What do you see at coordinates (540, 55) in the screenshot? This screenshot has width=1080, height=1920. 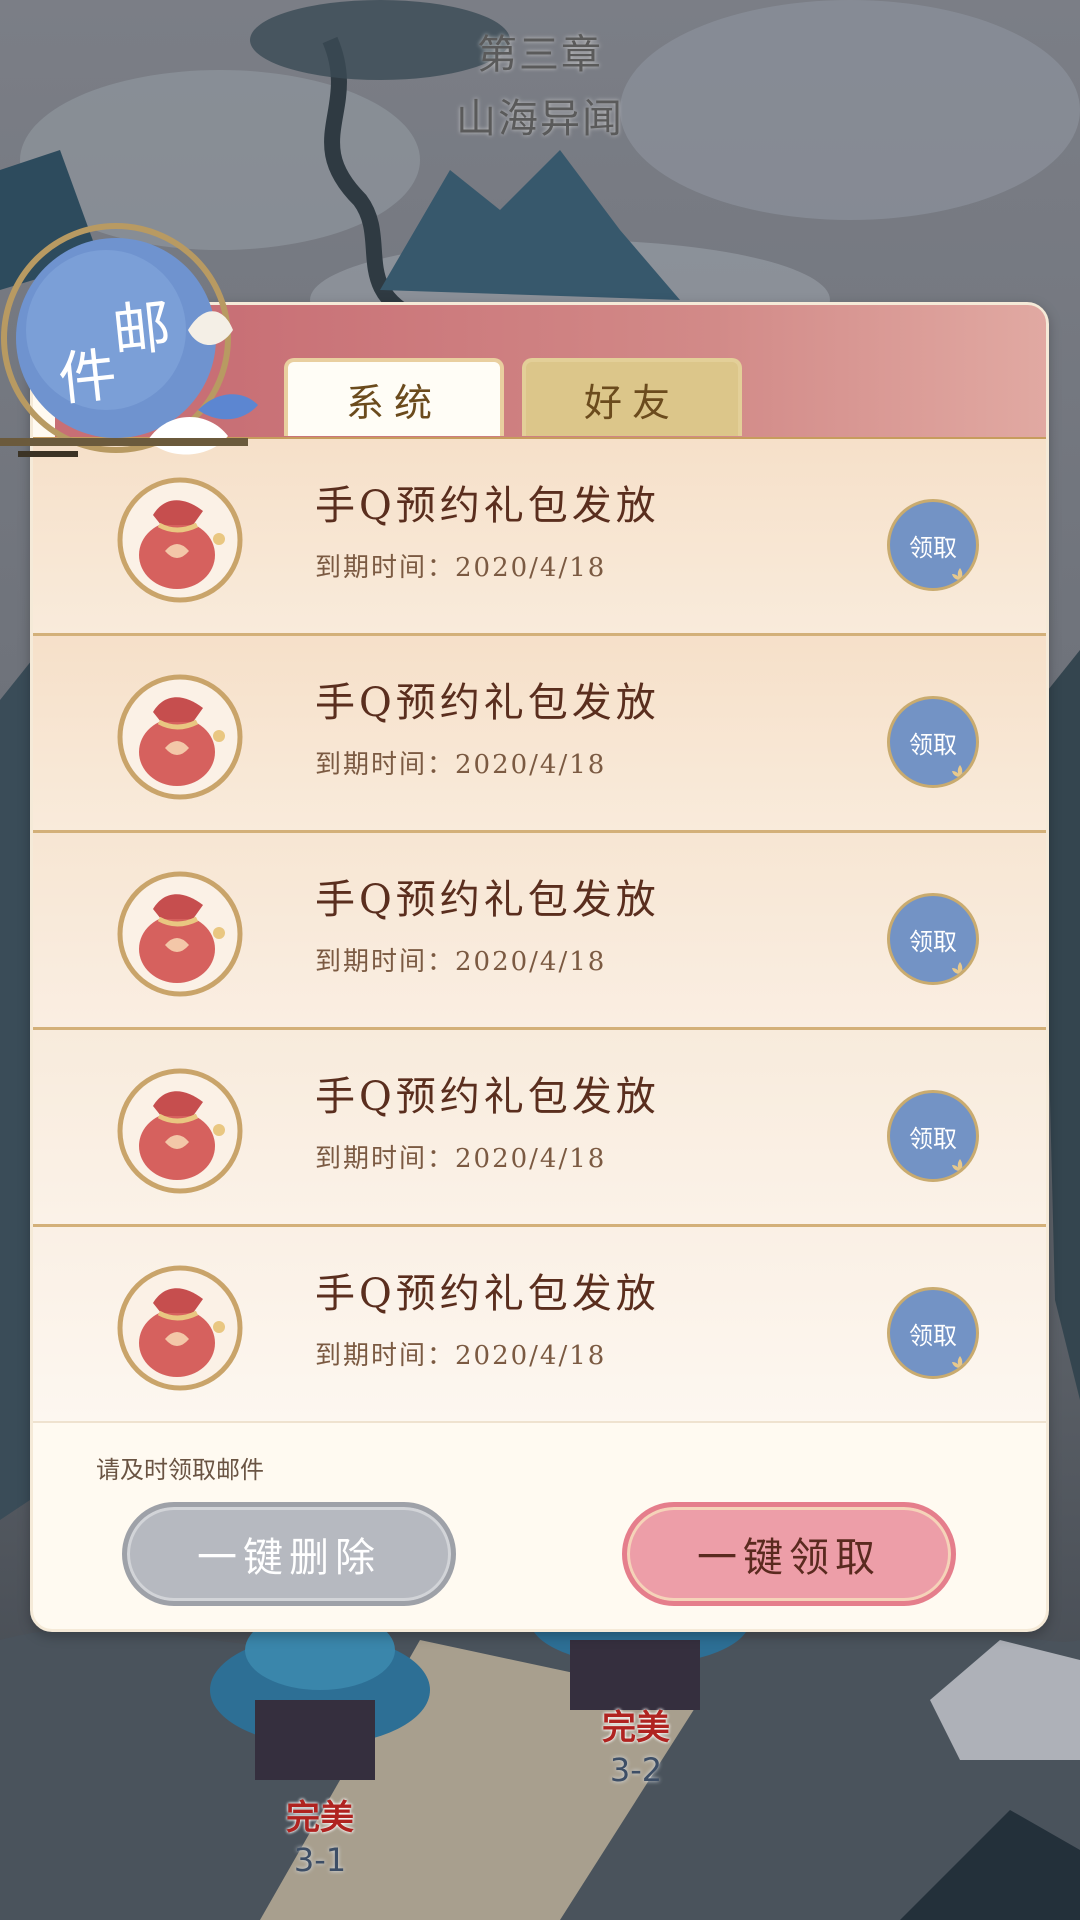 I see `chapter-number: 第三章` at bounding box center [540, 55].